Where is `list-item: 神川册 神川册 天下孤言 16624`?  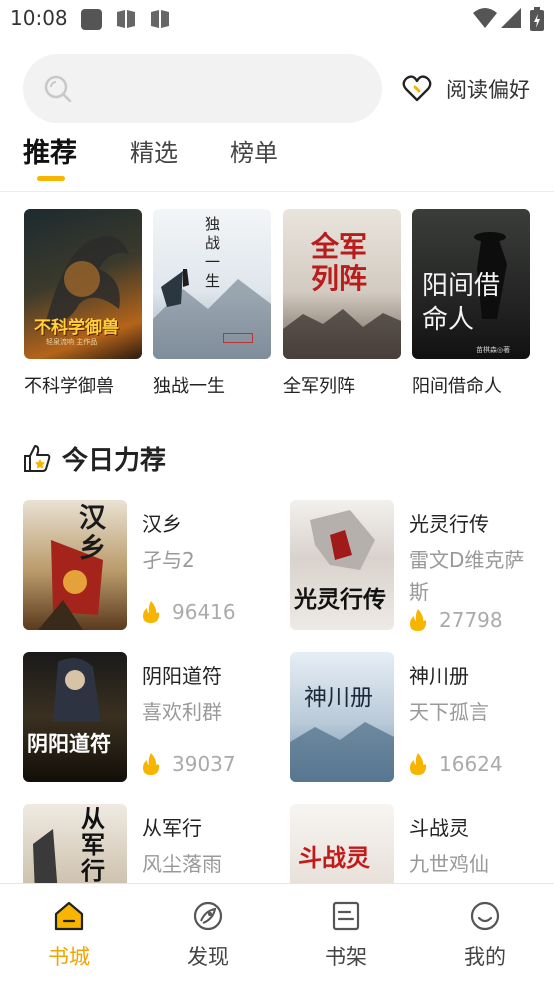 list-item: 神川册 神川册 天下孤言 16624 is located at coordinates (415, 718).